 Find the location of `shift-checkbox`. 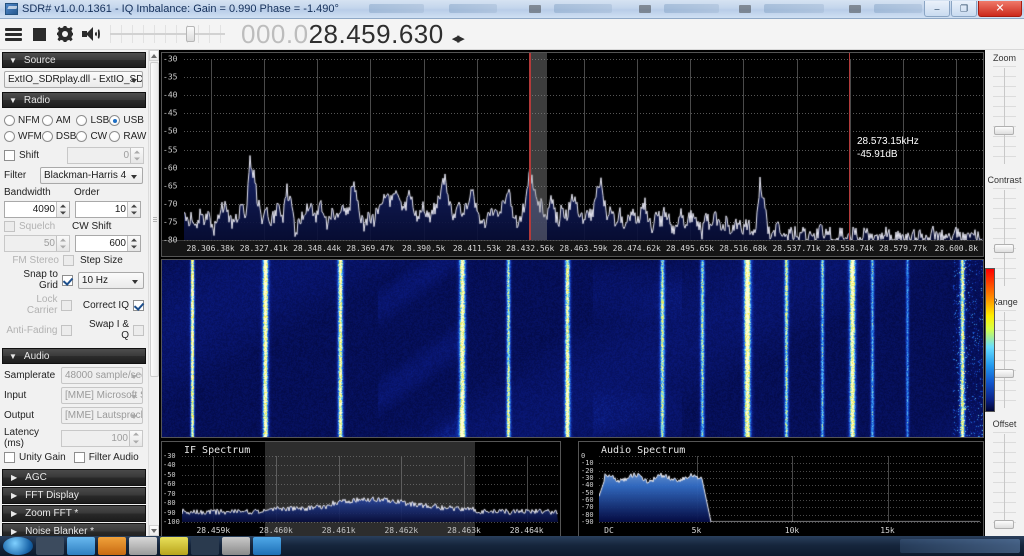

shift-checkbox is located at coordinates (9, 155).